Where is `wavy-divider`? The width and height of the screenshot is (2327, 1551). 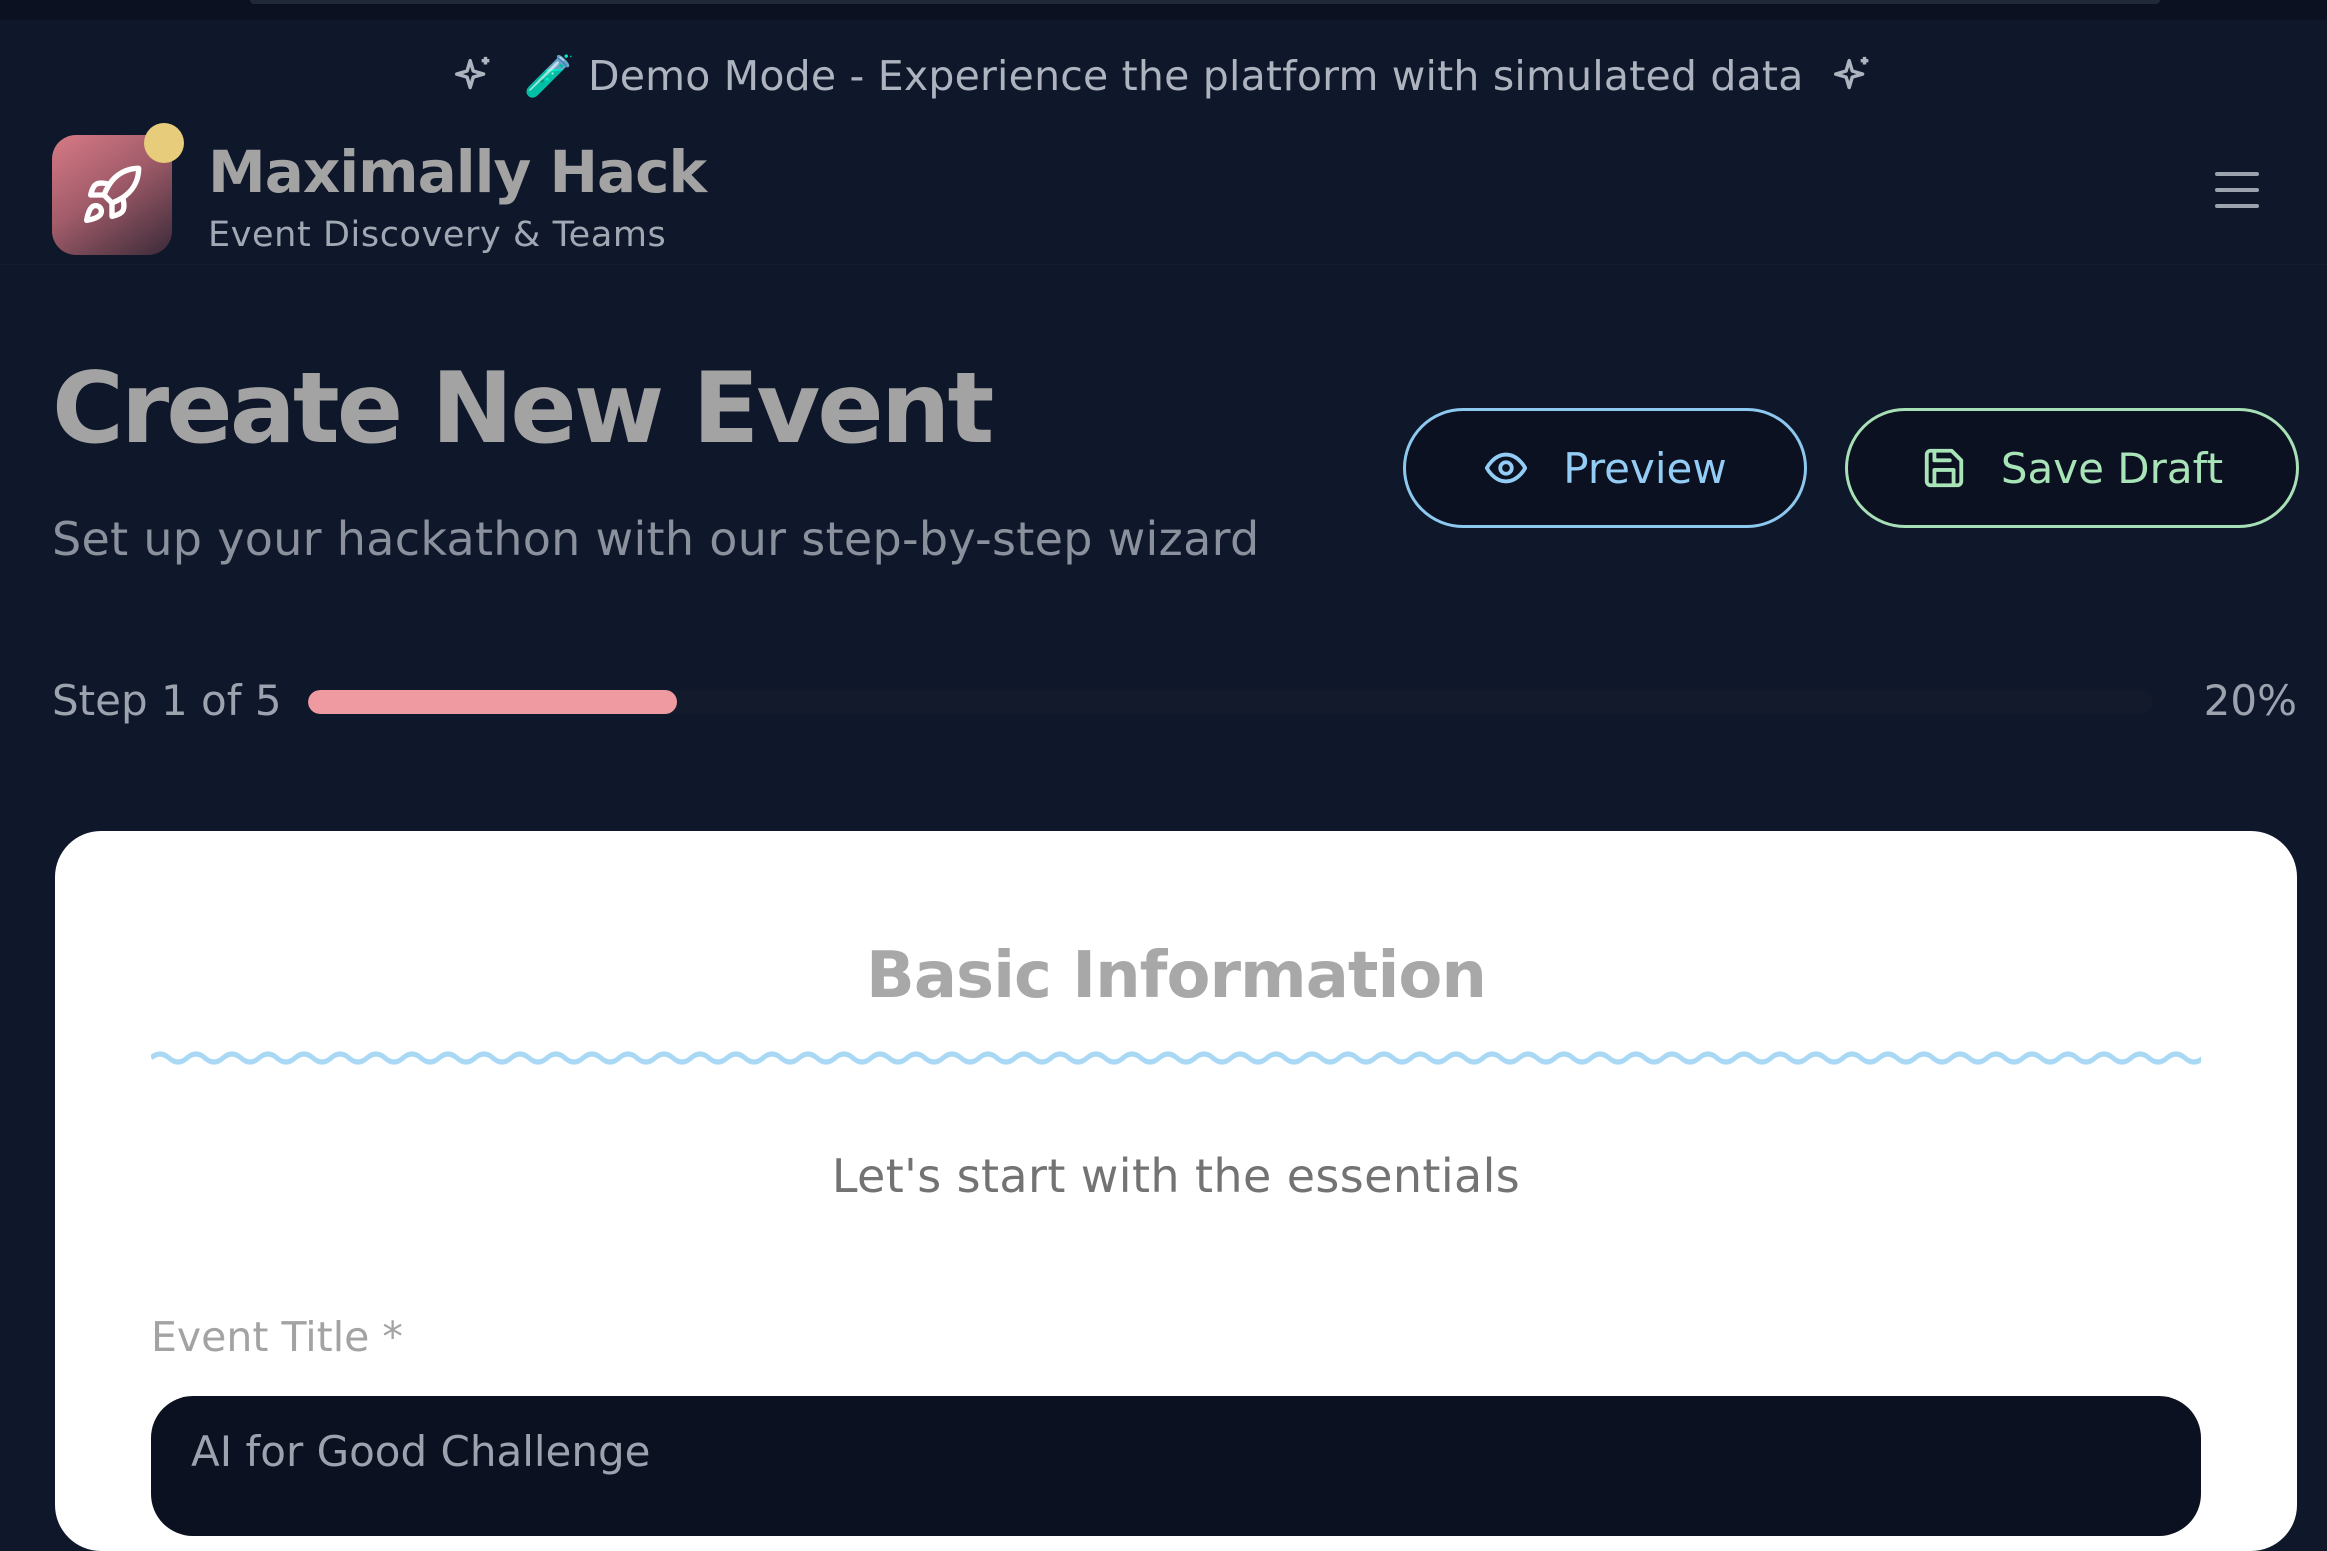
wavy-divider is located at coordinates (1176, 1058).